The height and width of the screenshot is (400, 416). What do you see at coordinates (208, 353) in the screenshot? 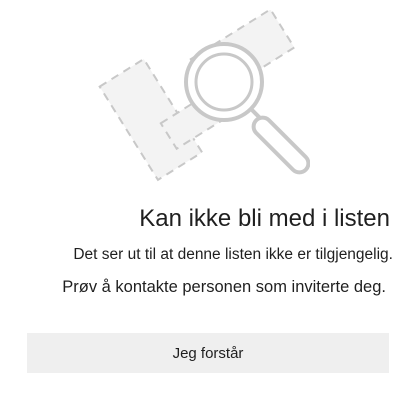
I see `acknowledge-button: Jeg forstår` at bounding box center [208, 353].